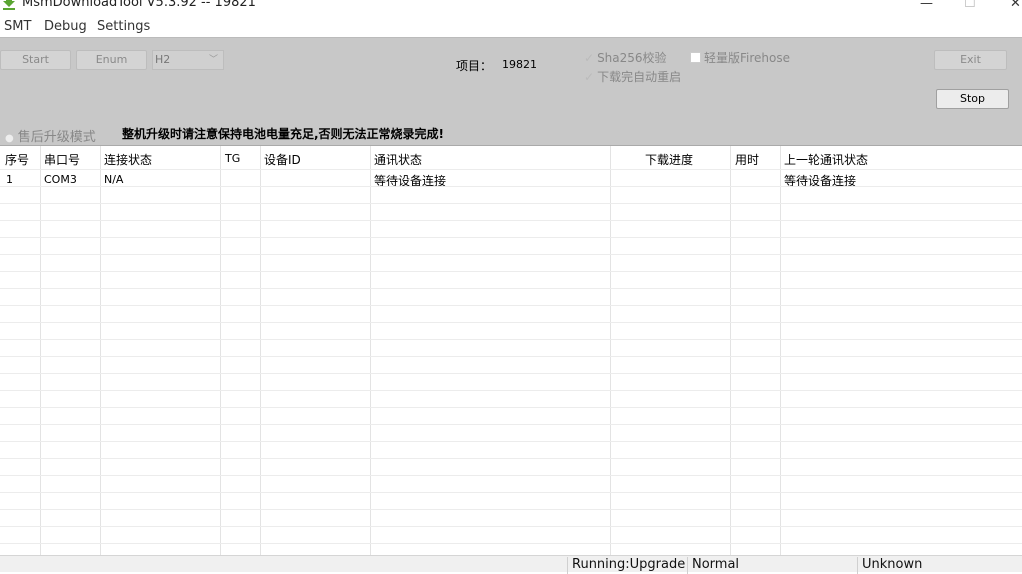  What do you see at coordinates (972, 99) in the screenshot?
I see `stop-button: Stop` at bounding box center [972, 99].